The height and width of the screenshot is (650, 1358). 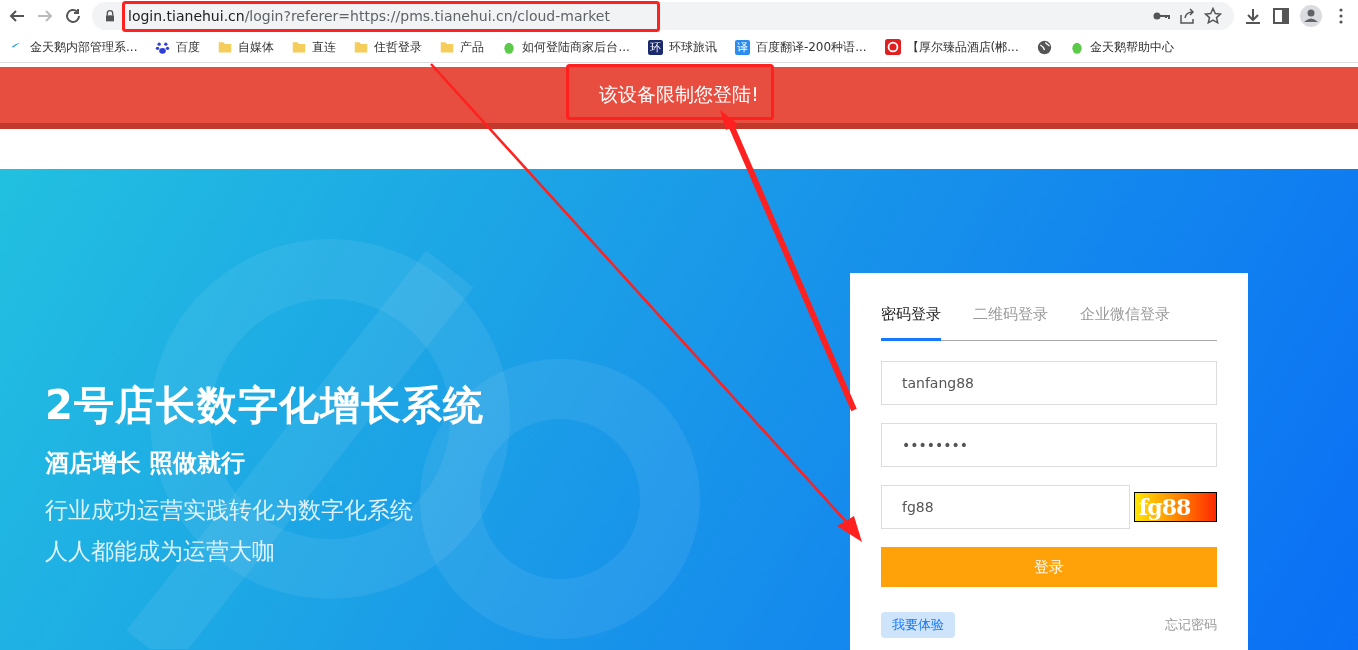 What do you see at coordinates (246, 47) in the screenshot?
I see `bookmark: 自媒体` at bounding box center [246, 47].